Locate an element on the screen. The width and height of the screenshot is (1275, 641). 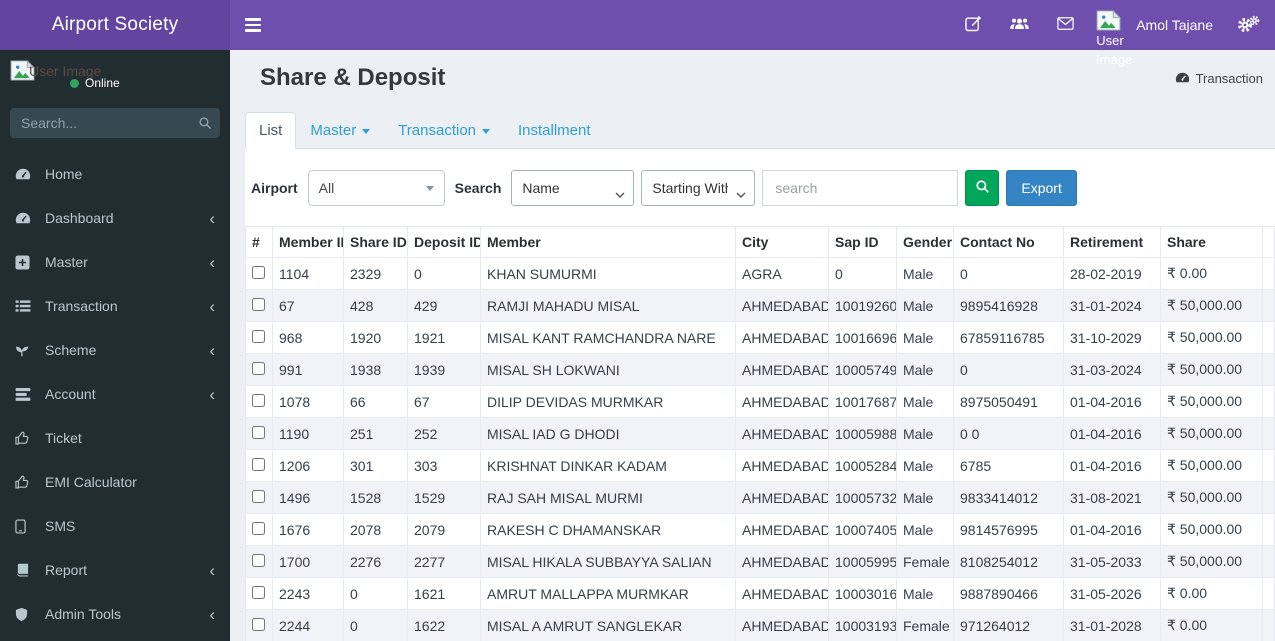
sidebar-item-ticket: Ticket is located at coordinates (115, 438).